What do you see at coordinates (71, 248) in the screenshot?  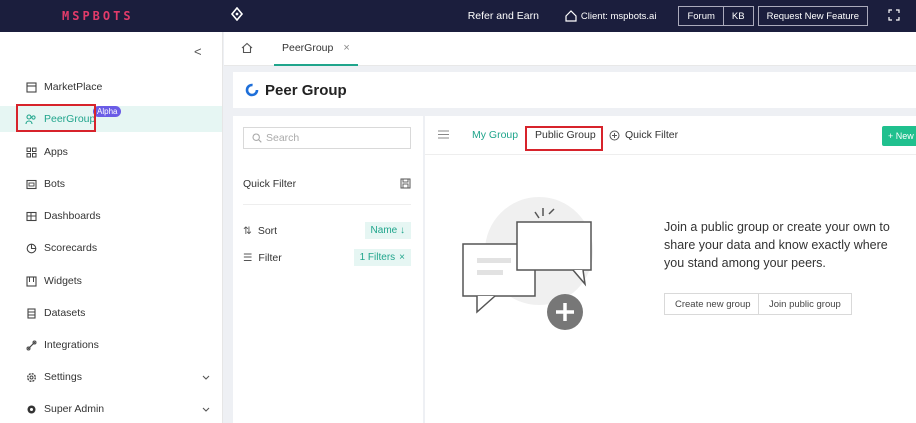 I see `sidebar-item-label: Scorecards` at bounding box center [71, 248].